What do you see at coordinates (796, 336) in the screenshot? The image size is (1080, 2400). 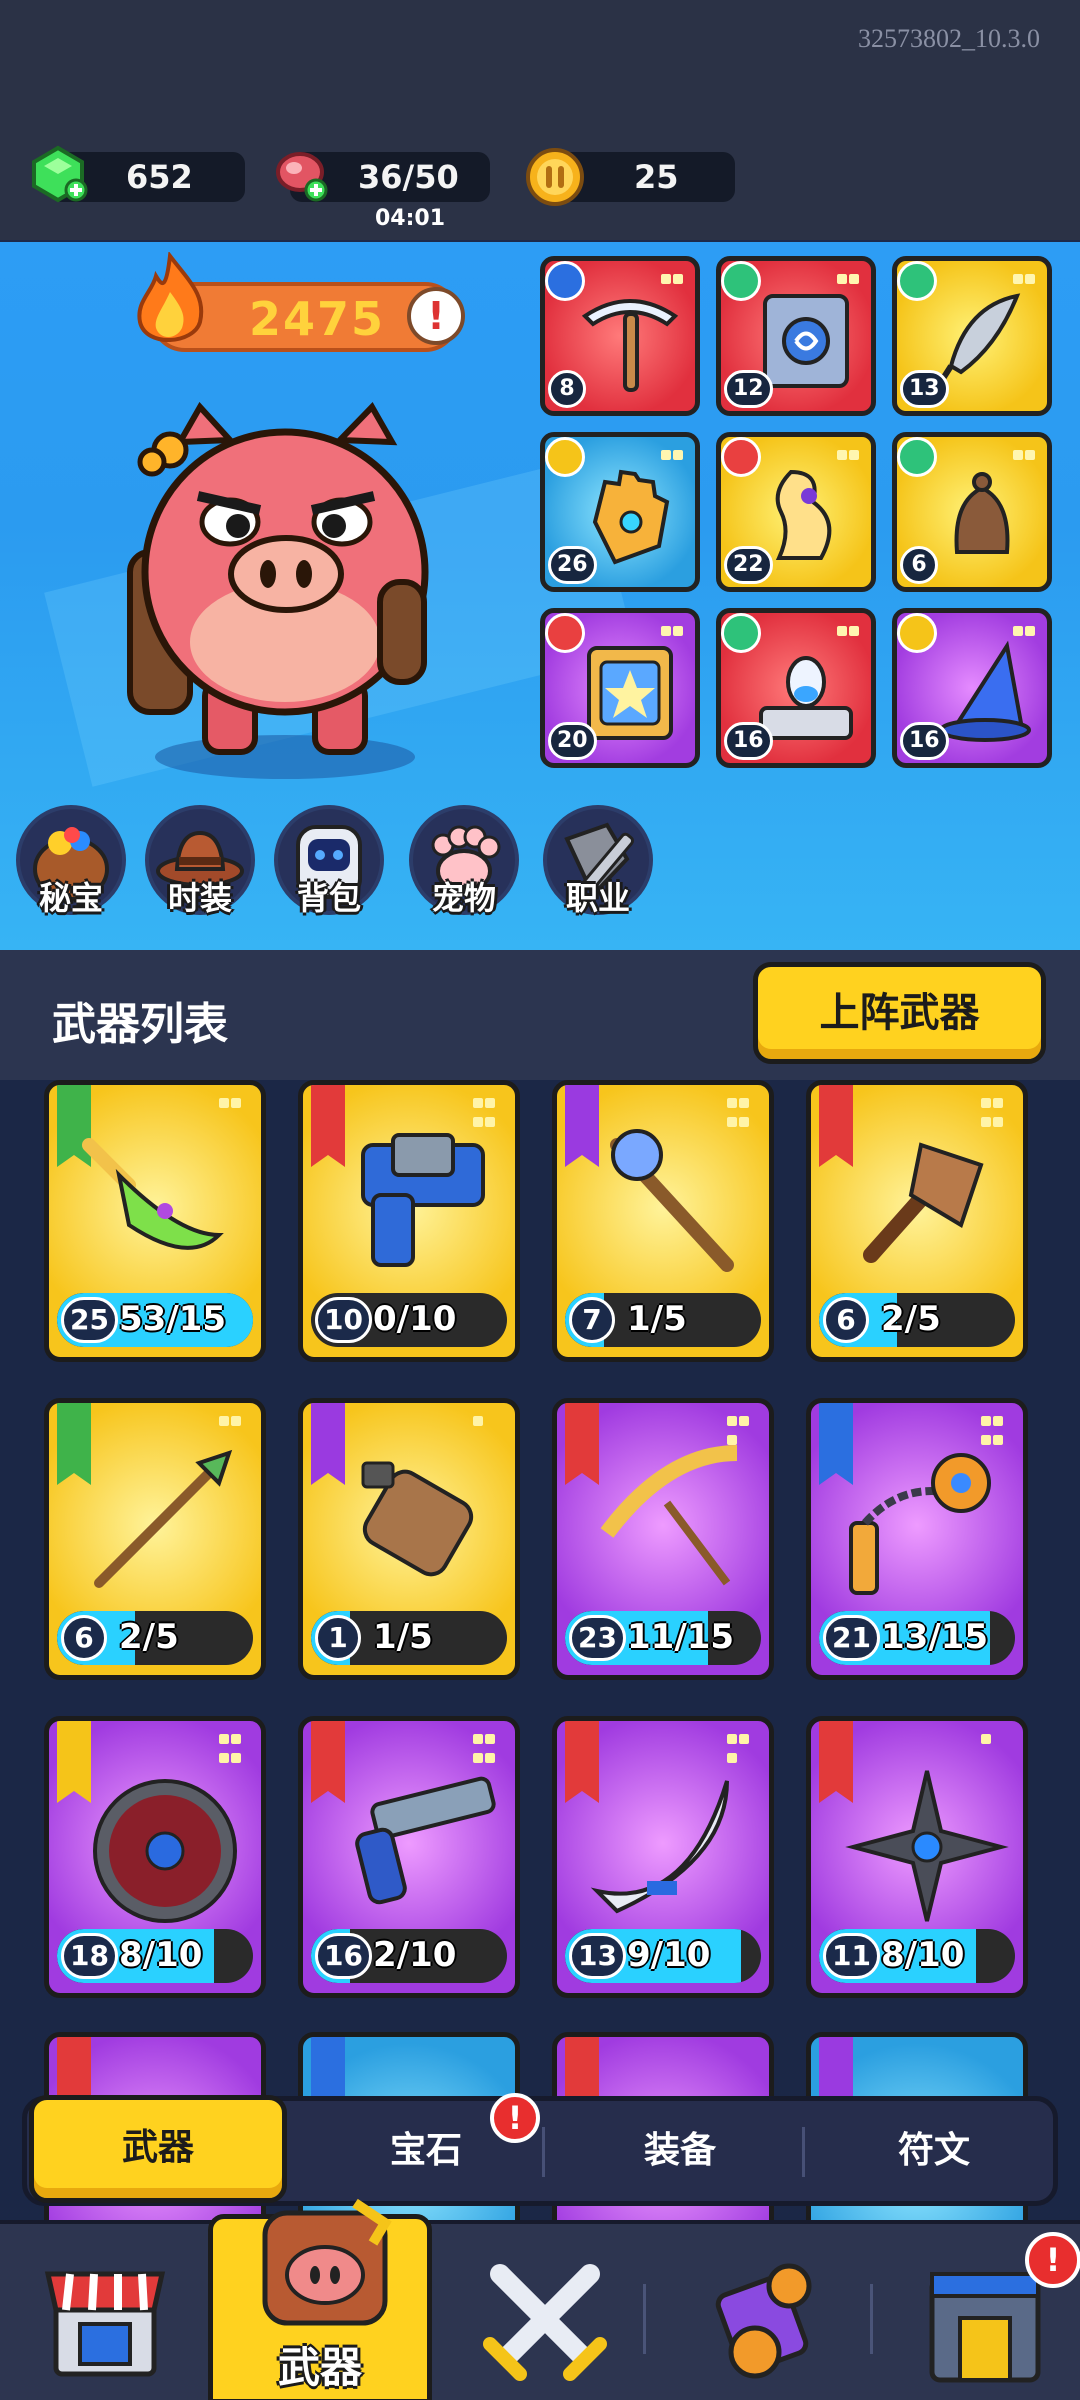 I see `equipped-slot: 12` at bounding box center [796, 336].